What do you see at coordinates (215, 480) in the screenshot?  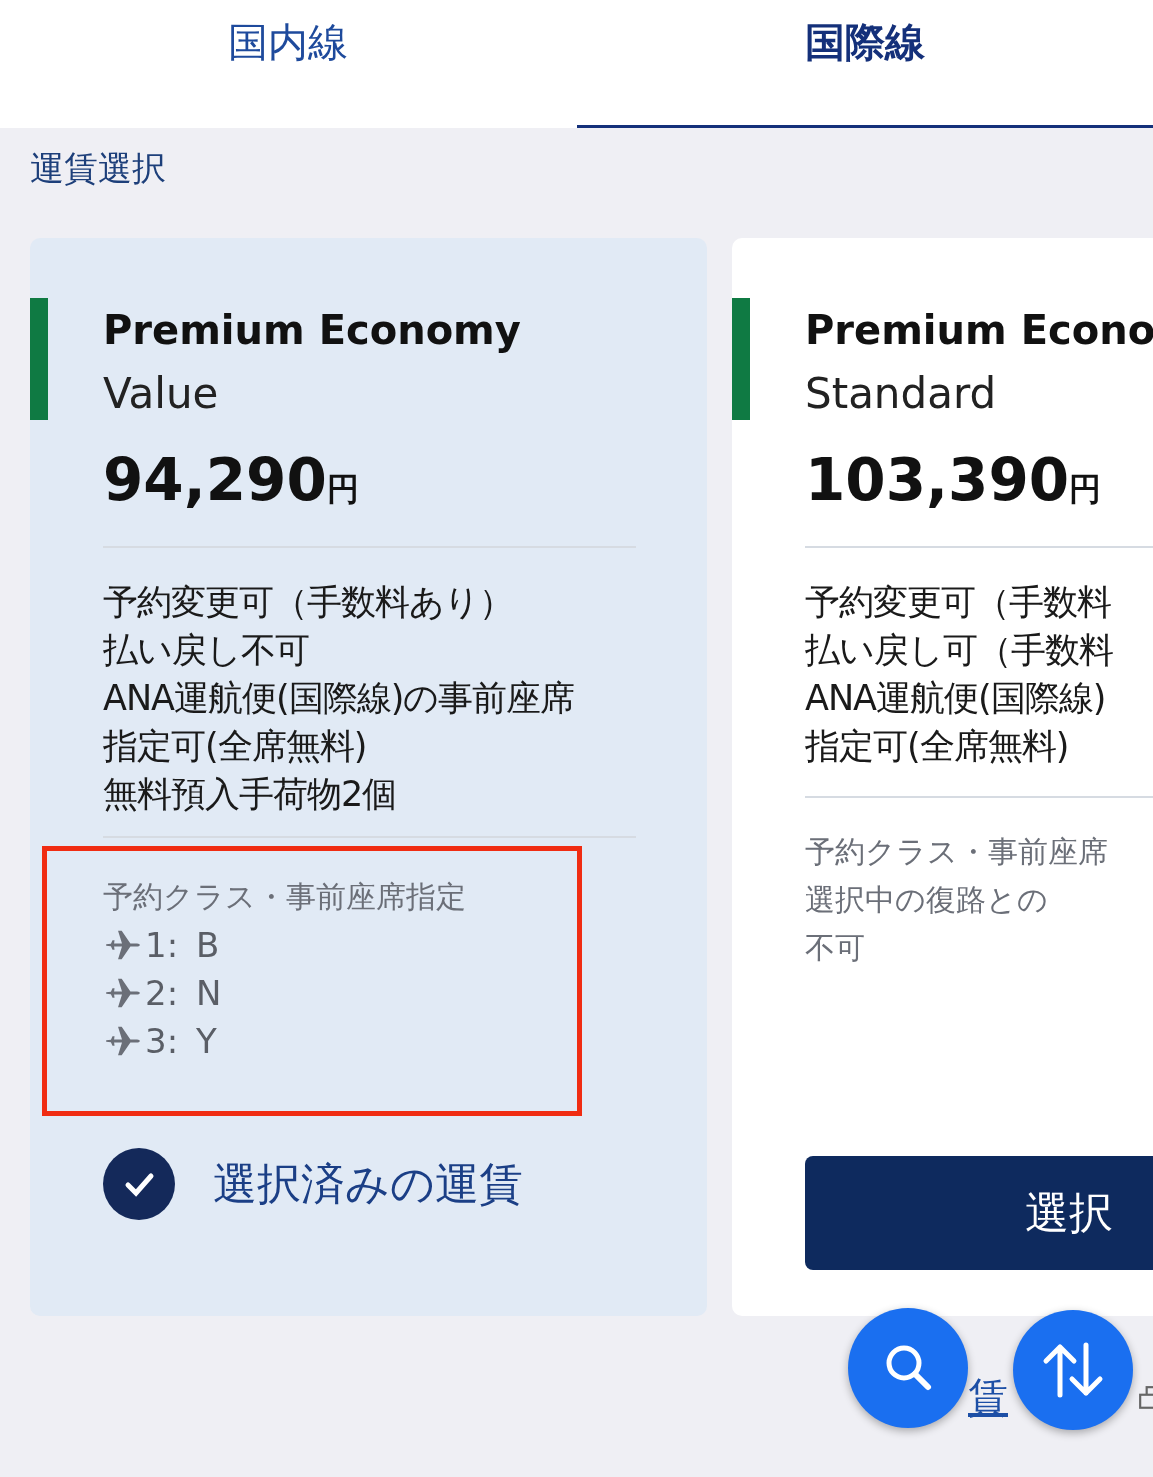 I see `fare-price: 94,290` at bounding box center [215, 480].